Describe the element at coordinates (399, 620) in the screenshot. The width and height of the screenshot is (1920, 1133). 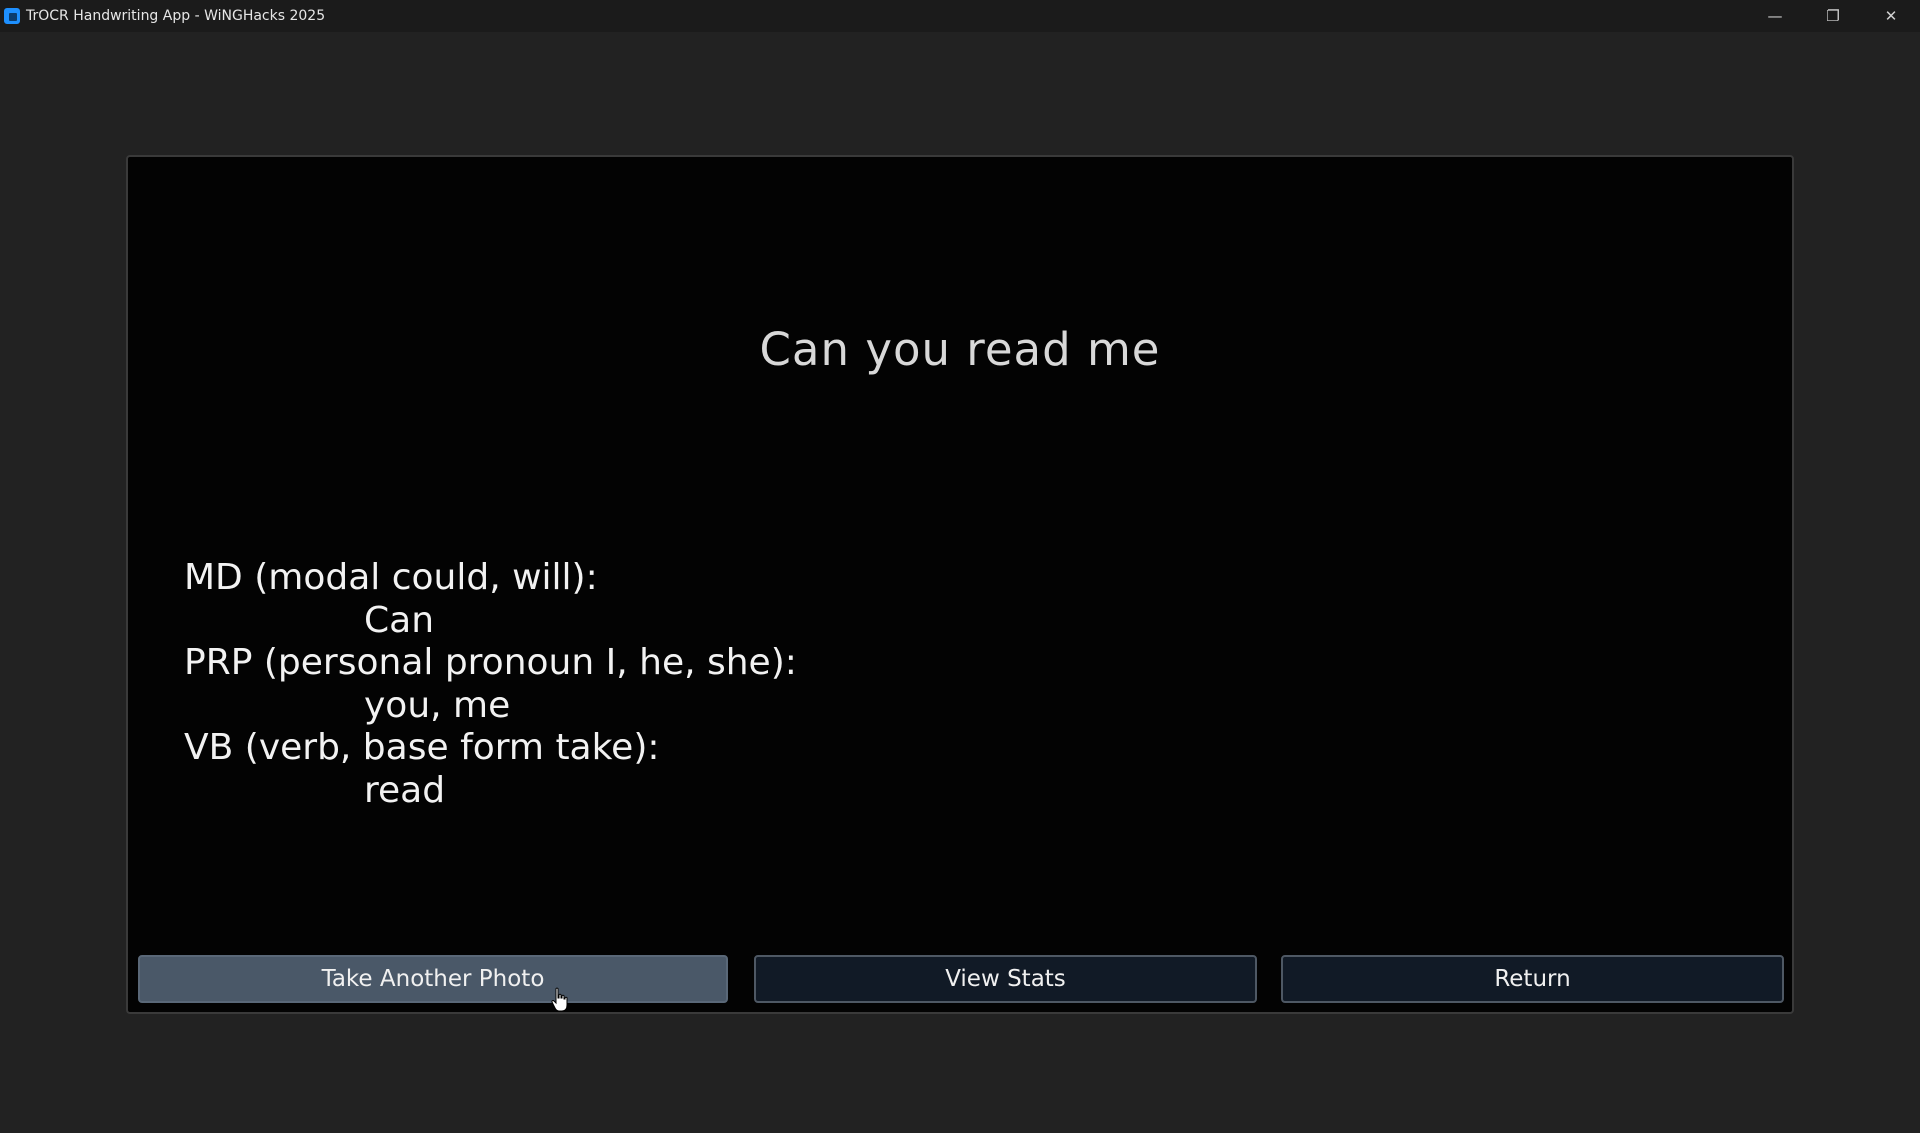
I see `pos-words-md: Can` at that location.